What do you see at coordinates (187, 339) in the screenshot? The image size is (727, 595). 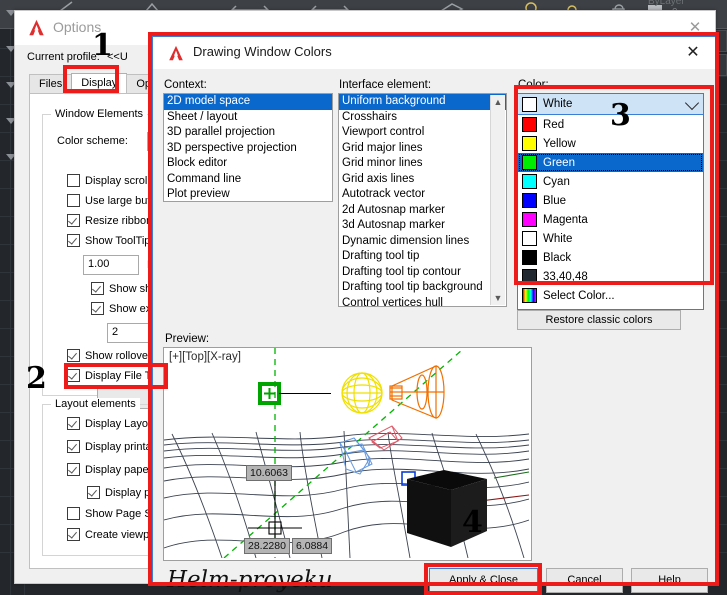 I see `preview-label: Preview:` at bounding box center [187, 339].